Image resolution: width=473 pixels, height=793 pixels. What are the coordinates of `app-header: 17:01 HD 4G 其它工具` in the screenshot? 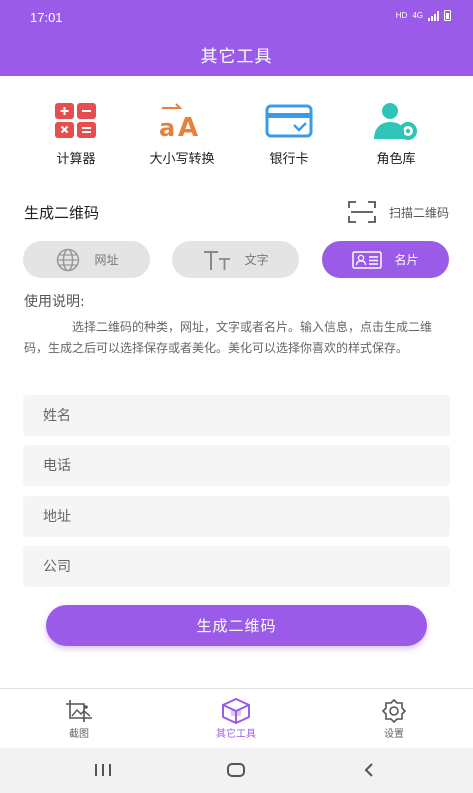 It's located at (236, 38).